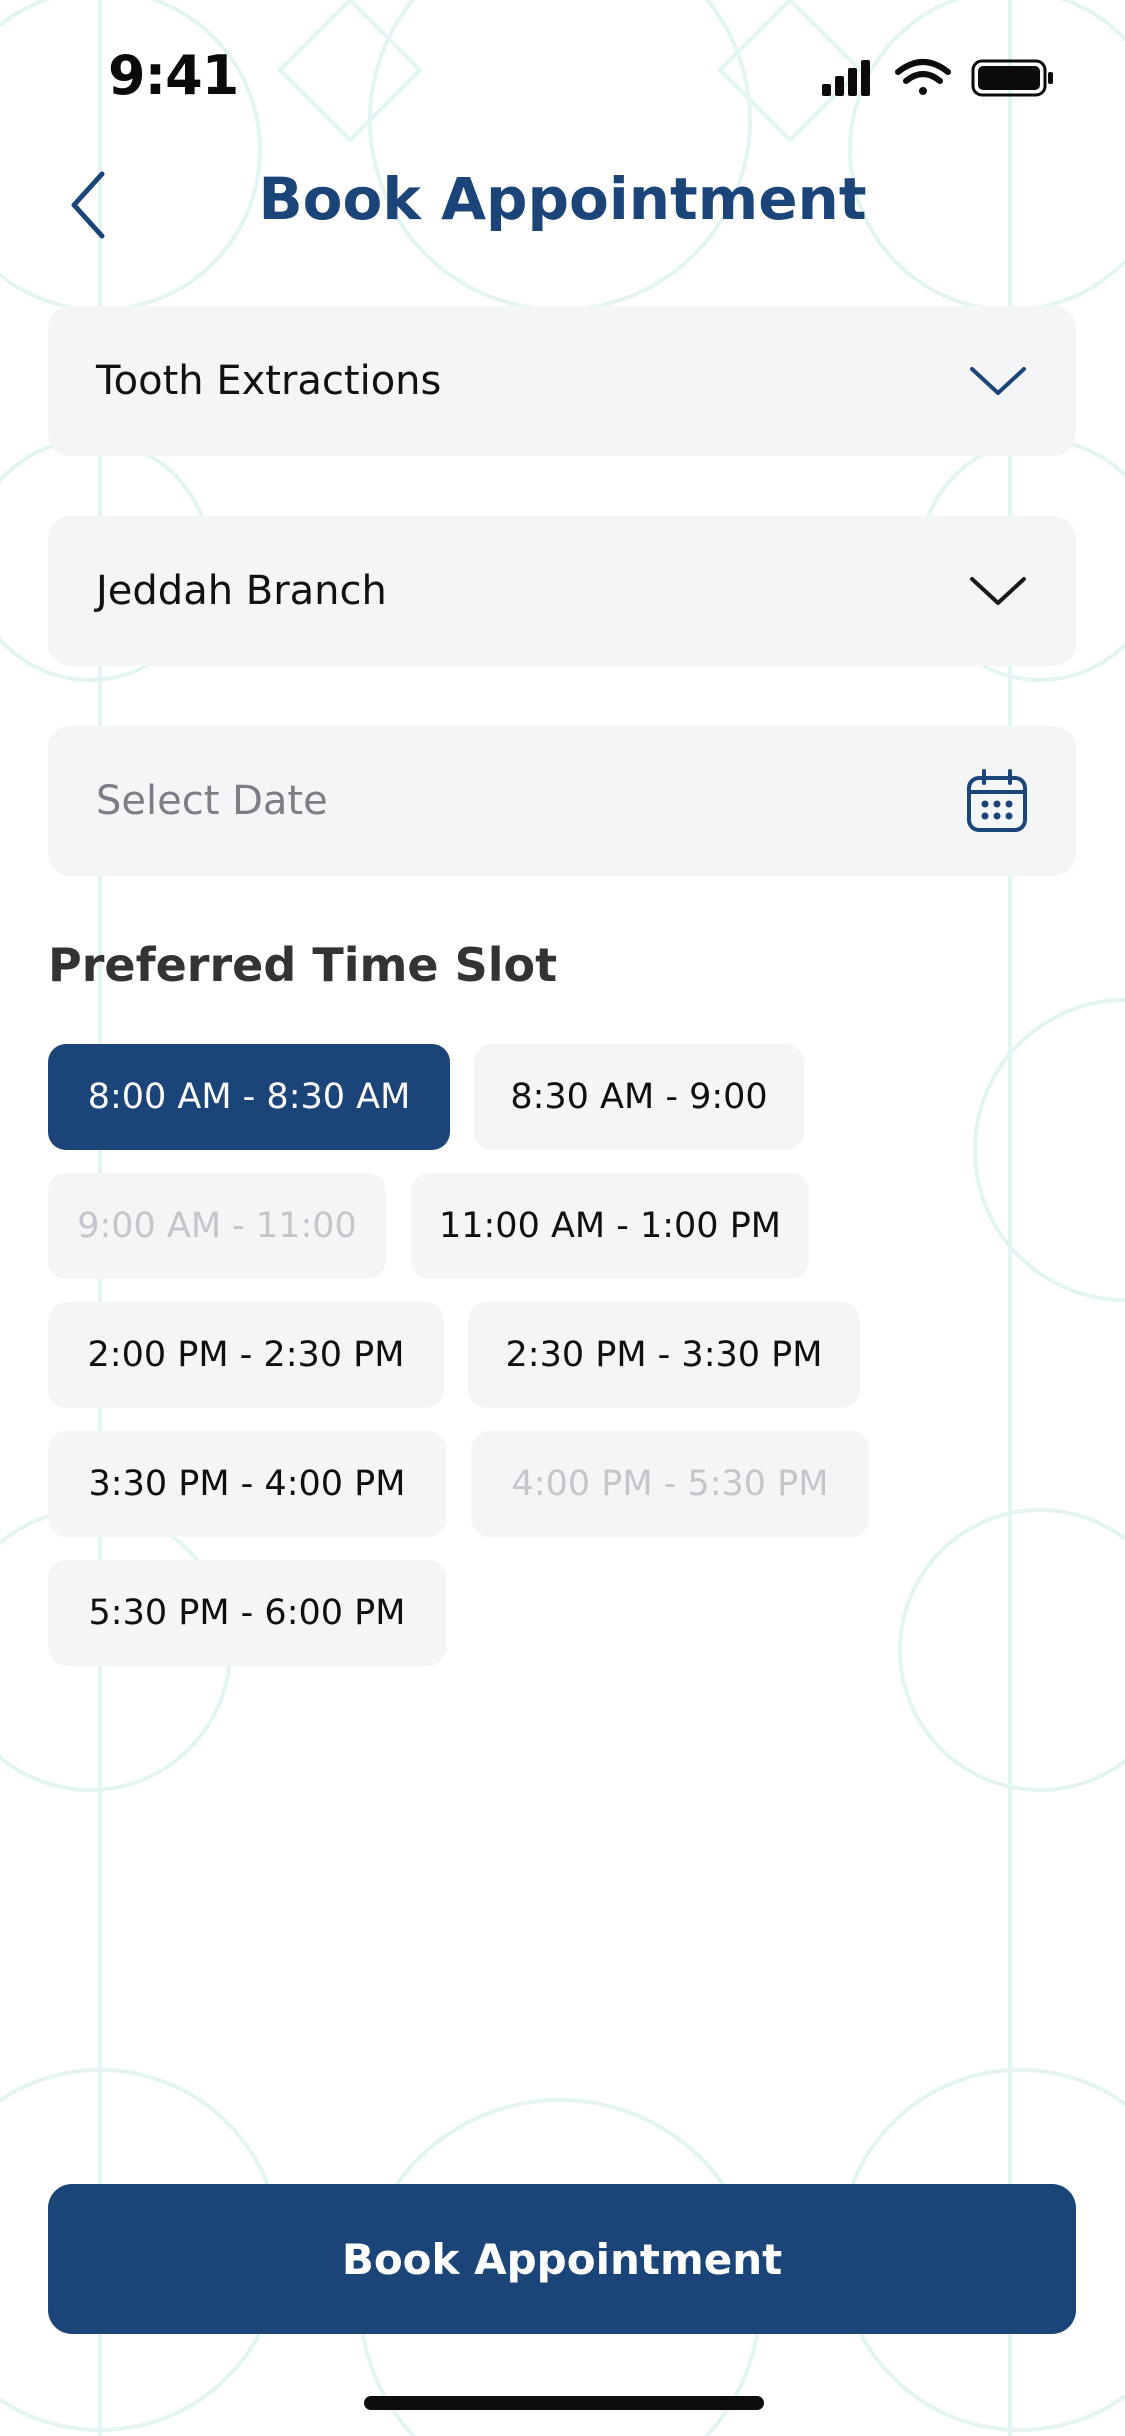 This screenshot has height=2436, width=1125. I want to click on time-slot-button: 8:00 AM - 8:30 AM, so click(249, 1097).